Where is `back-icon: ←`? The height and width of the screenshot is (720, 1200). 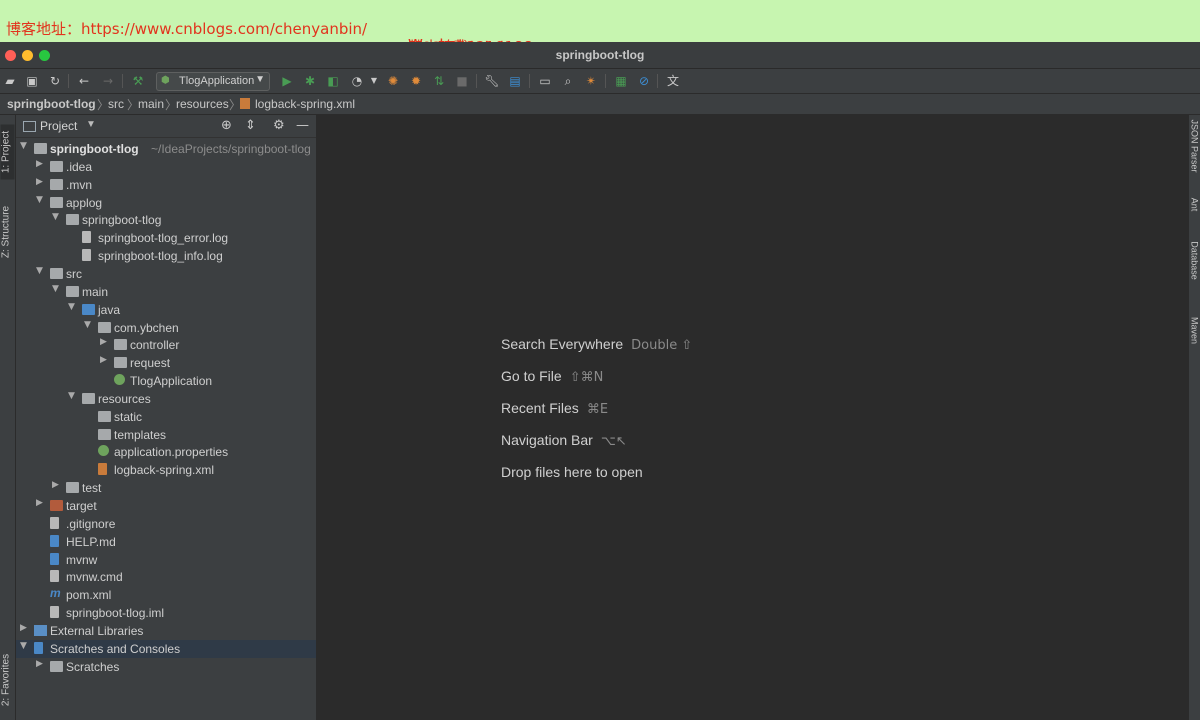
back-icon: ← is located at coordinates (84, 81).